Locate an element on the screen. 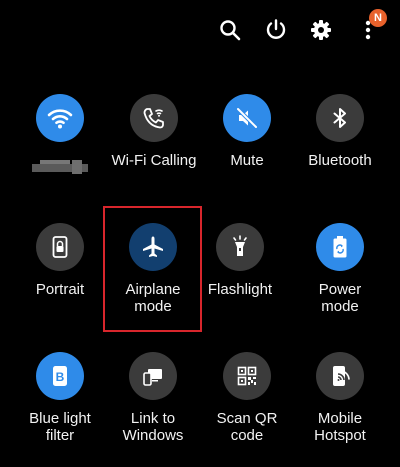  airplane-mode-highlight-box is located at coordinates (152, 269).